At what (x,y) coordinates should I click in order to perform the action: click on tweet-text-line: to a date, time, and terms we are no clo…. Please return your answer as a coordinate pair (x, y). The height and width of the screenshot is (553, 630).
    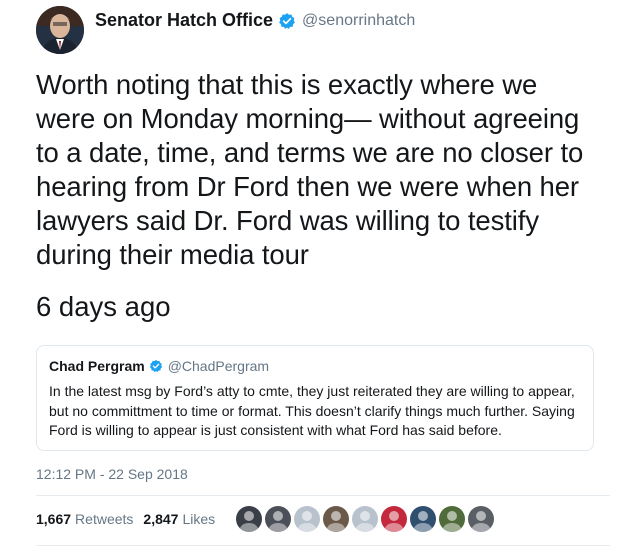
    Looking at the image, I should click on (310, 152).